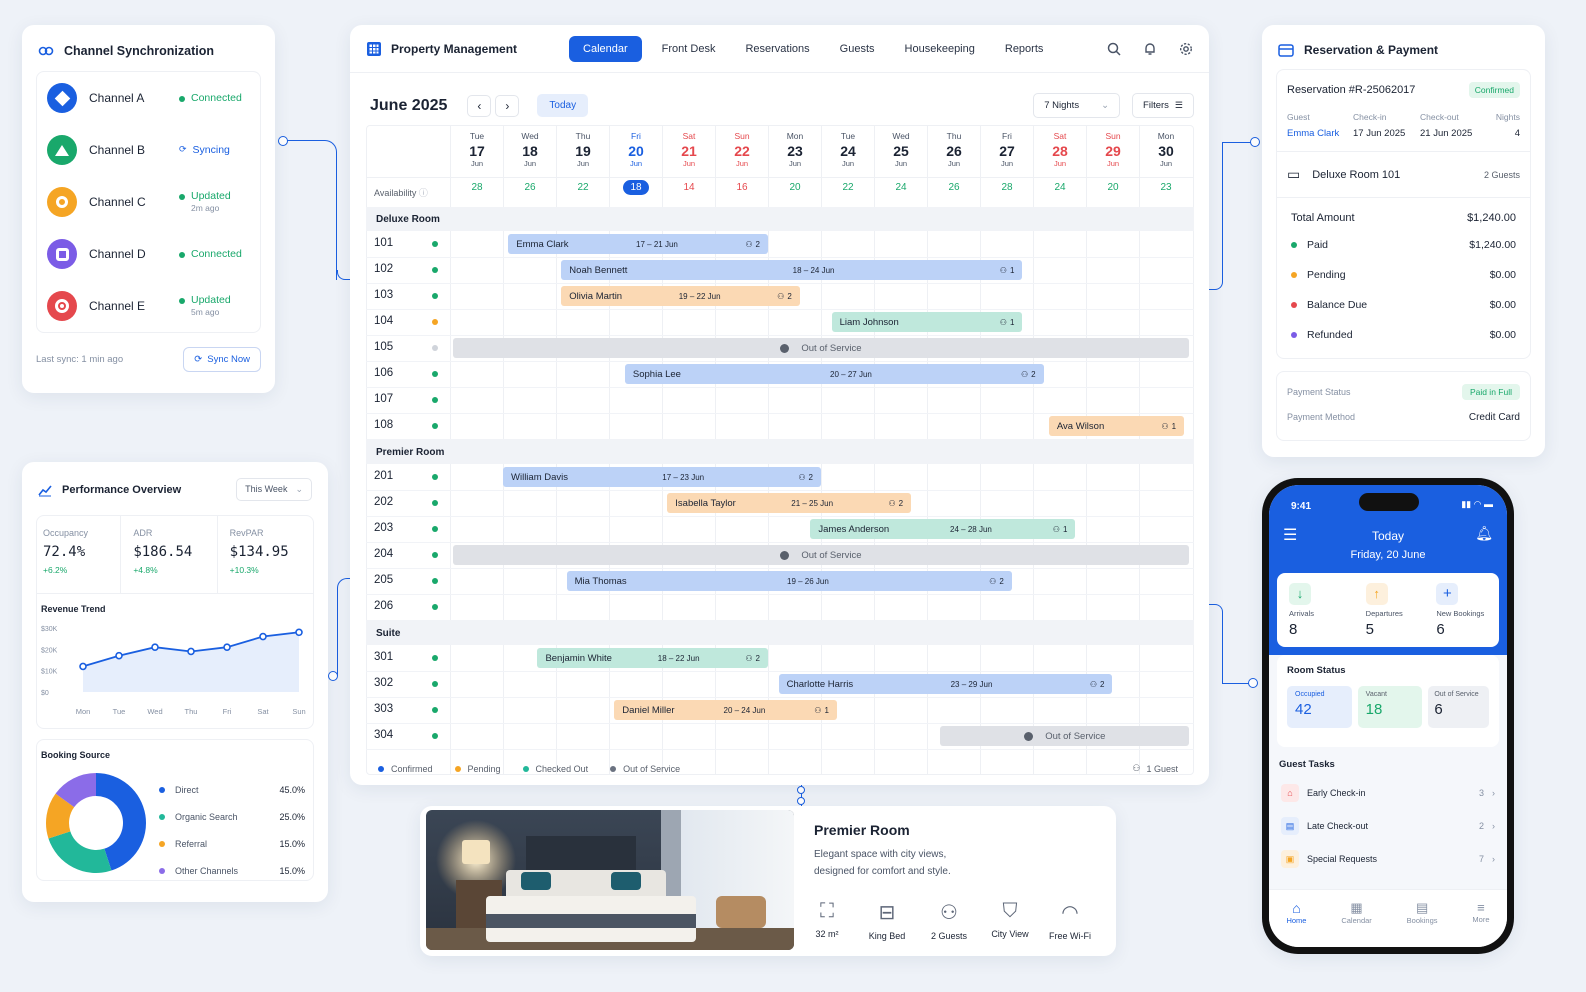 This screenshot has height=992, width=1586. I want to click on room-number: 304, so click(383, 735).